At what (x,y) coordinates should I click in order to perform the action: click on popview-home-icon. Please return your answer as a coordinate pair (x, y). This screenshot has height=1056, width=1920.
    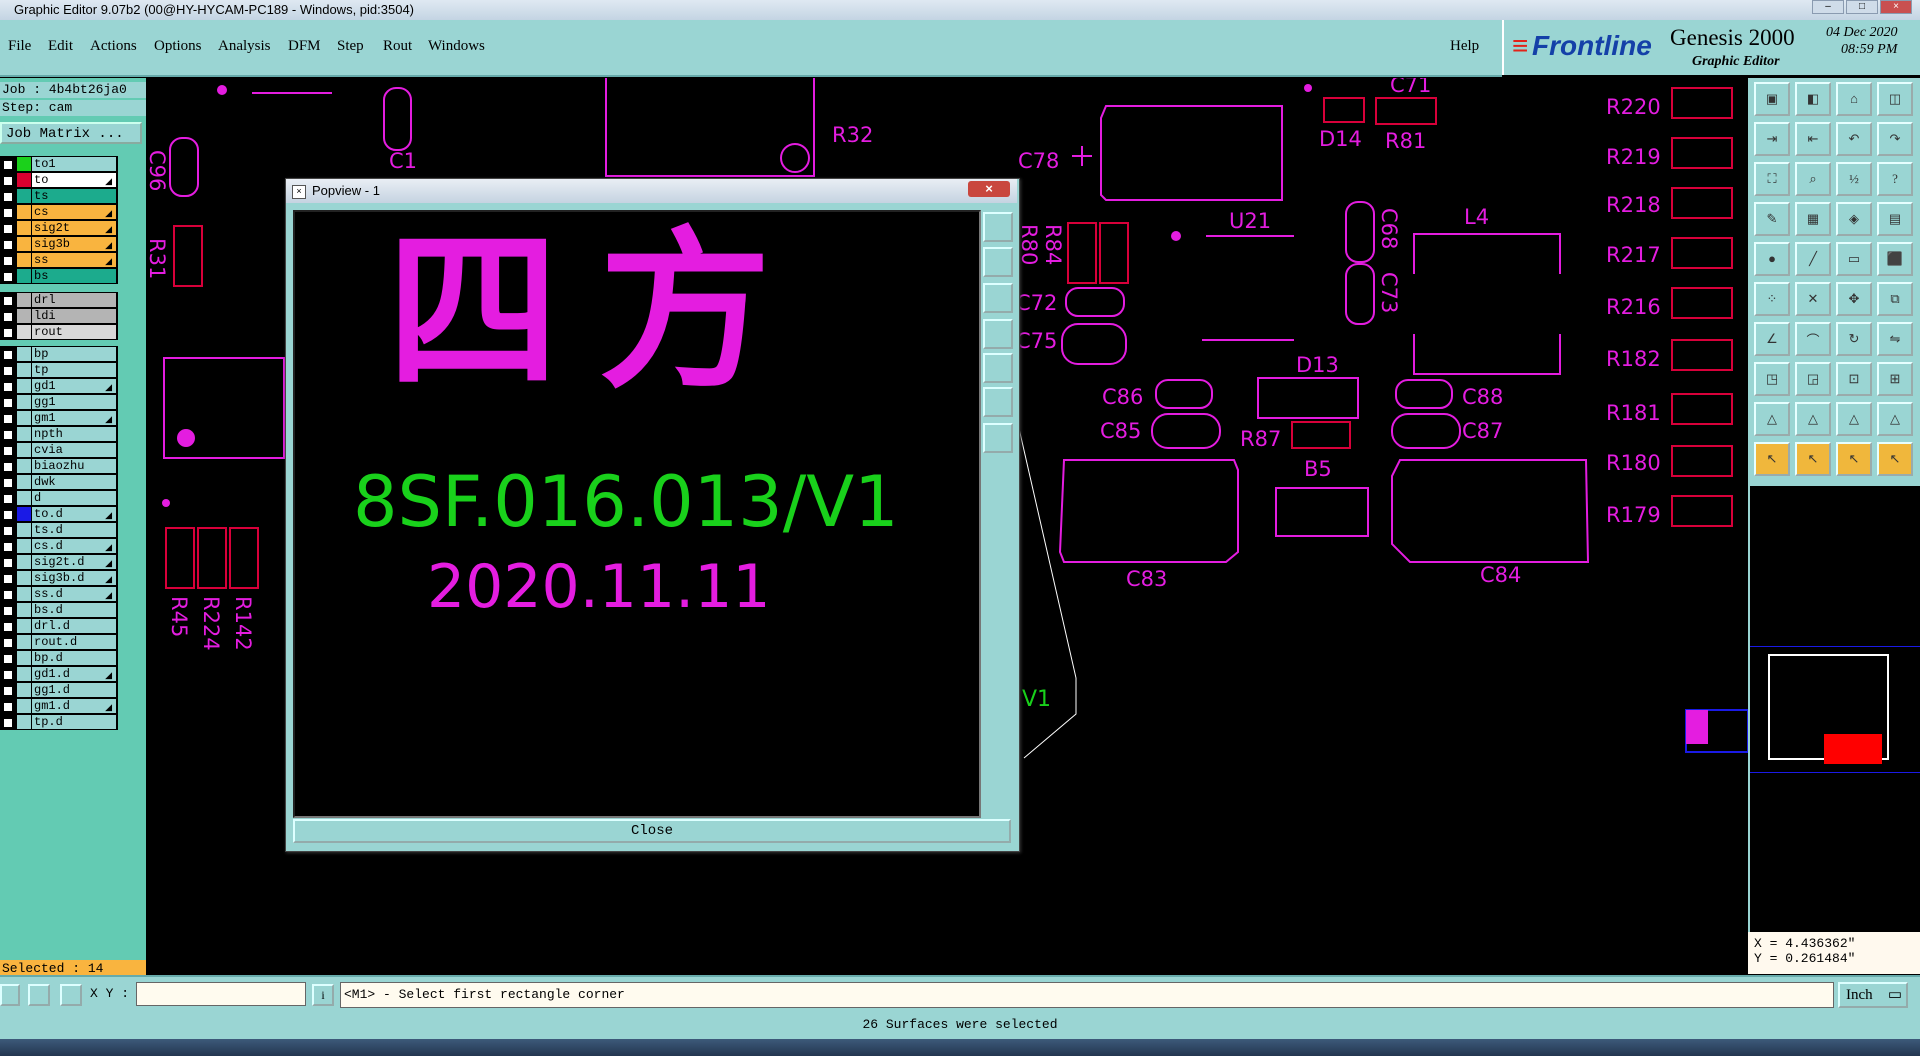
    Looking at the image, I should click on (998, 334).